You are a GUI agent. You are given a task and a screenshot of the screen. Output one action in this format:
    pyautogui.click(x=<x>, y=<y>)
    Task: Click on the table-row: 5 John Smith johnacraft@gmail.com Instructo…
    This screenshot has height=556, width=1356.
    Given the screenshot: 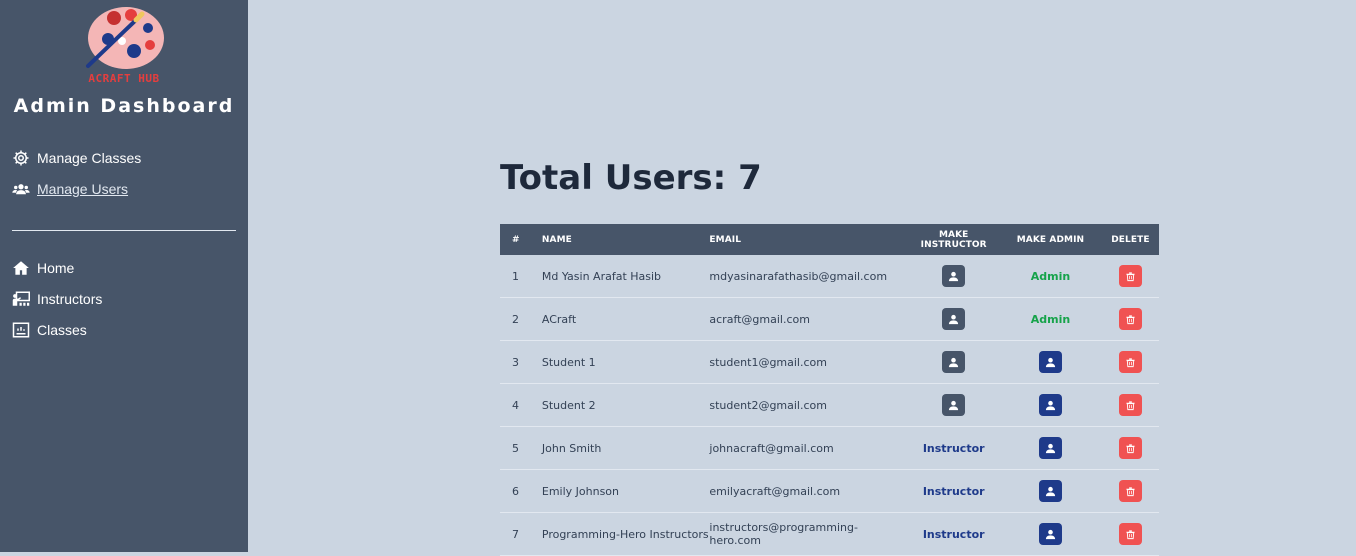 What is the action you would take?
    pyautogui.click(x=829, y=448)
    